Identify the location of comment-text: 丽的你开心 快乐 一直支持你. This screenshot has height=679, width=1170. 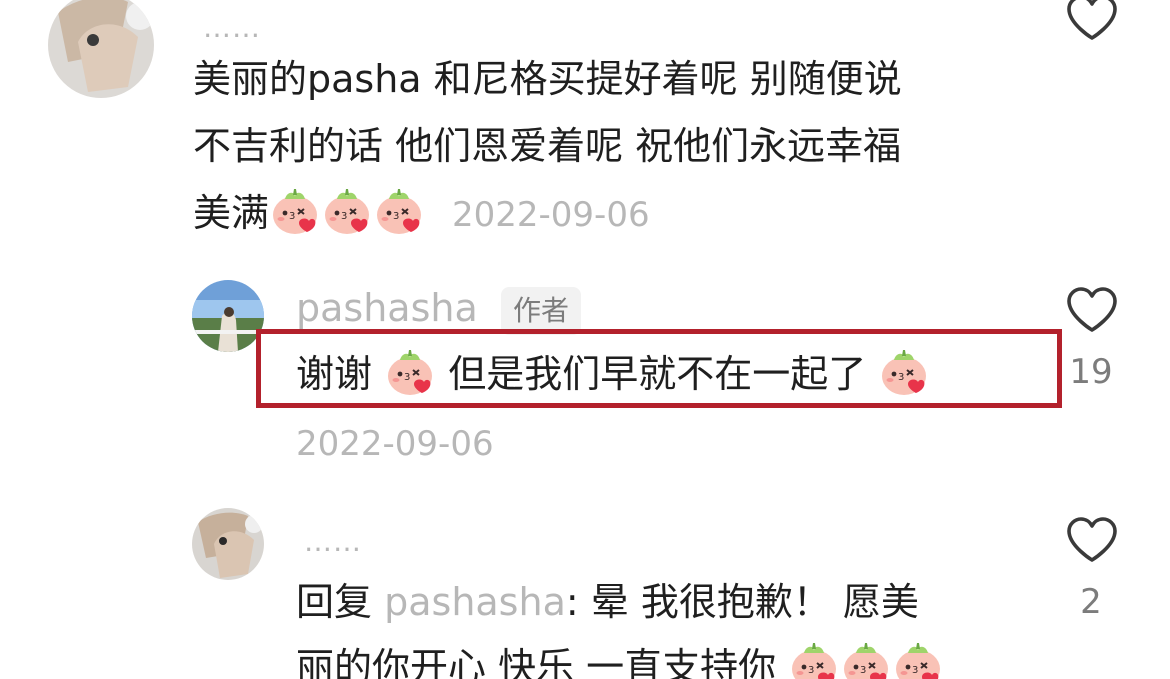
(620, 663).